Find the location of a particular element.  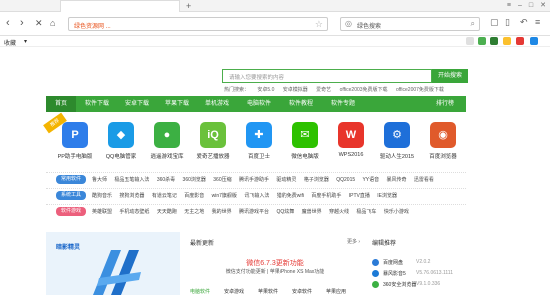

category-tag: 常用软件 is located at coordinates (71, 179).